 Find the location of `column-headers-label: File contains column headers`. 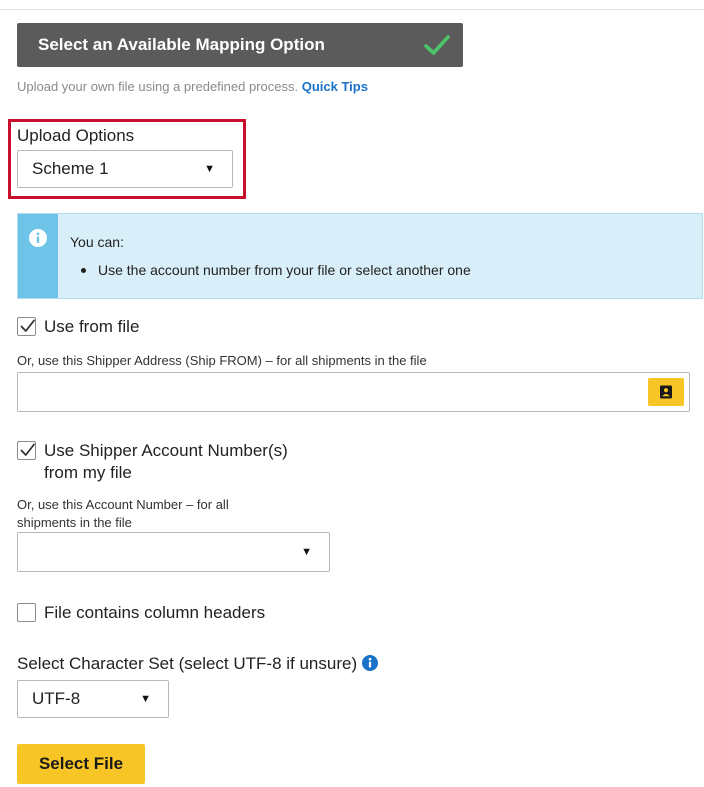

column-headers-label: File contains column headers is located at coordinates (155, 612).